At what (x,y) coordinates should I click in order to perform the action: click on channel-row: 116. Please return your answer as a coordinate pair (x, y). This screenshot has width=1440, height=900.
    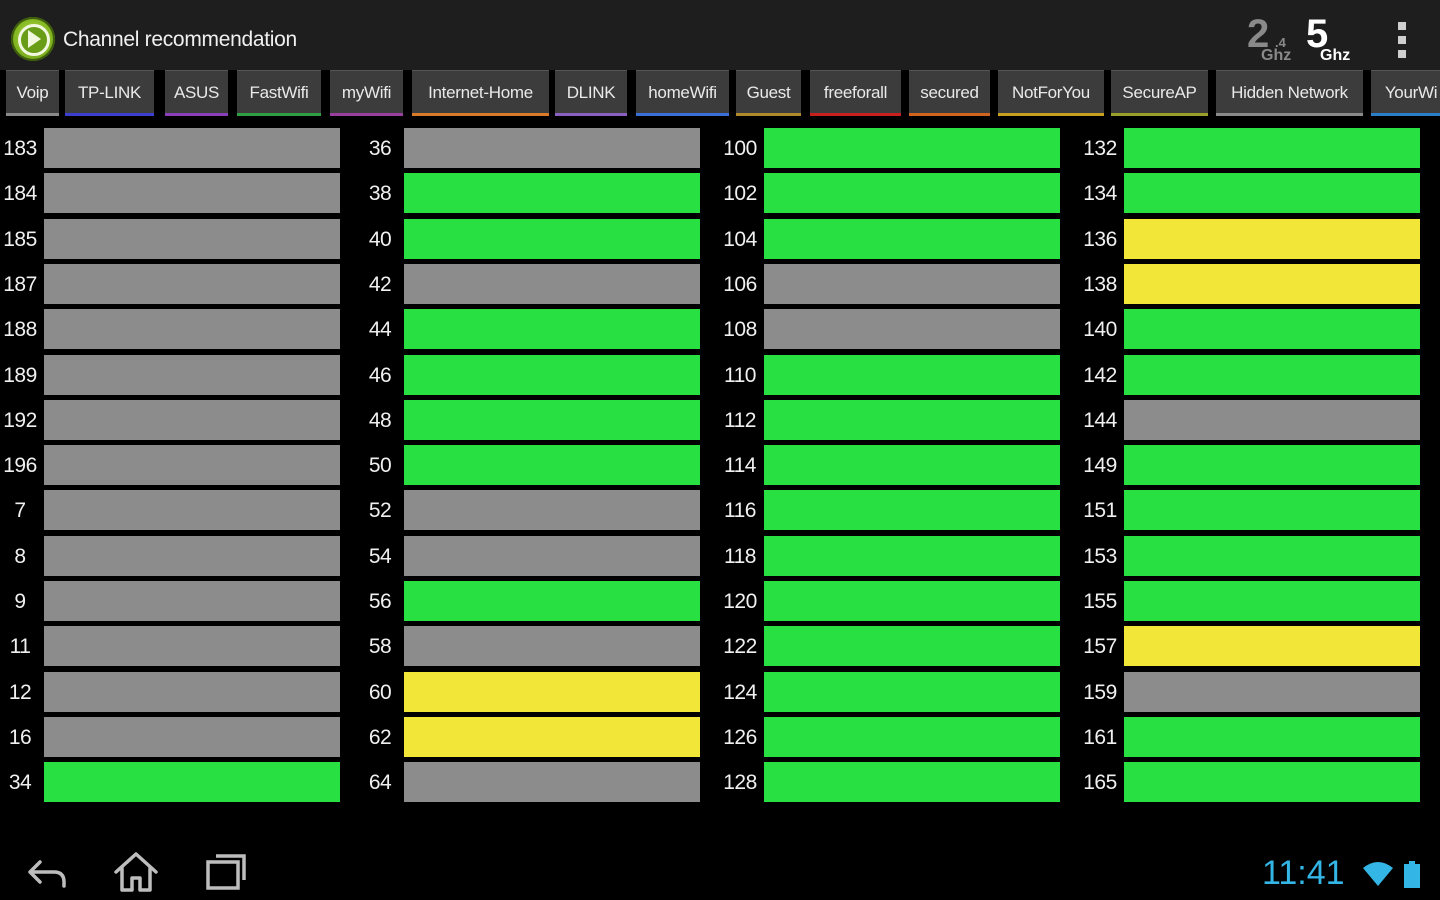
    Looking at the image, I should click on (900, 510).